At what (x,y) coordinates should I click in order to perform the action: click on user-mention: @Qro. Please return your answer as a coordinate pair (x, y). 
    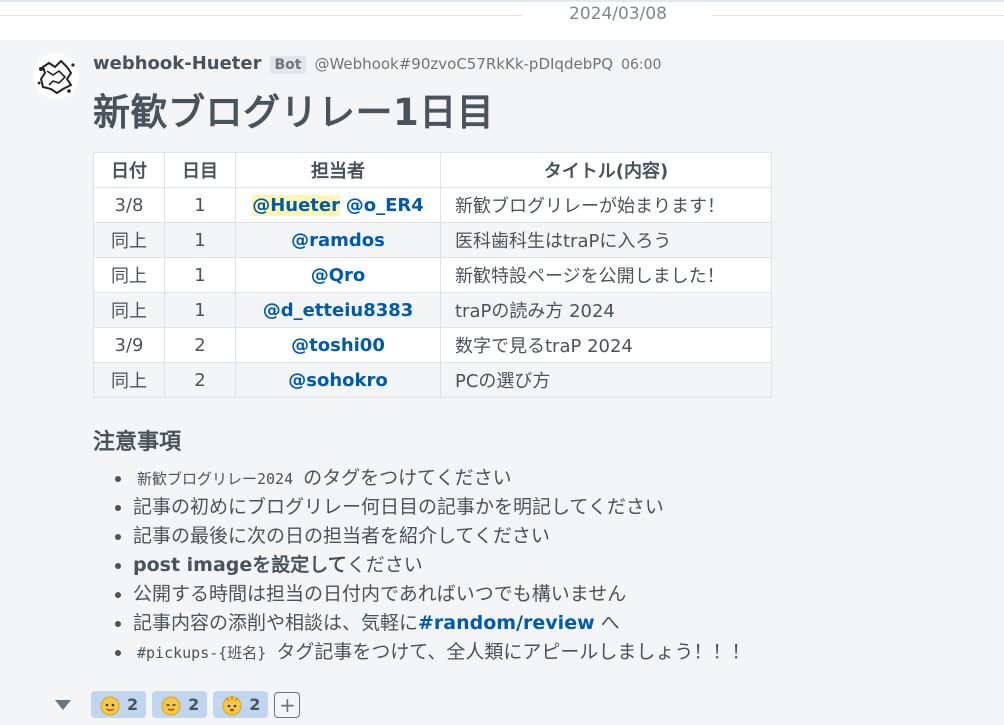
    Looking at the image, I should click on (338, 275).